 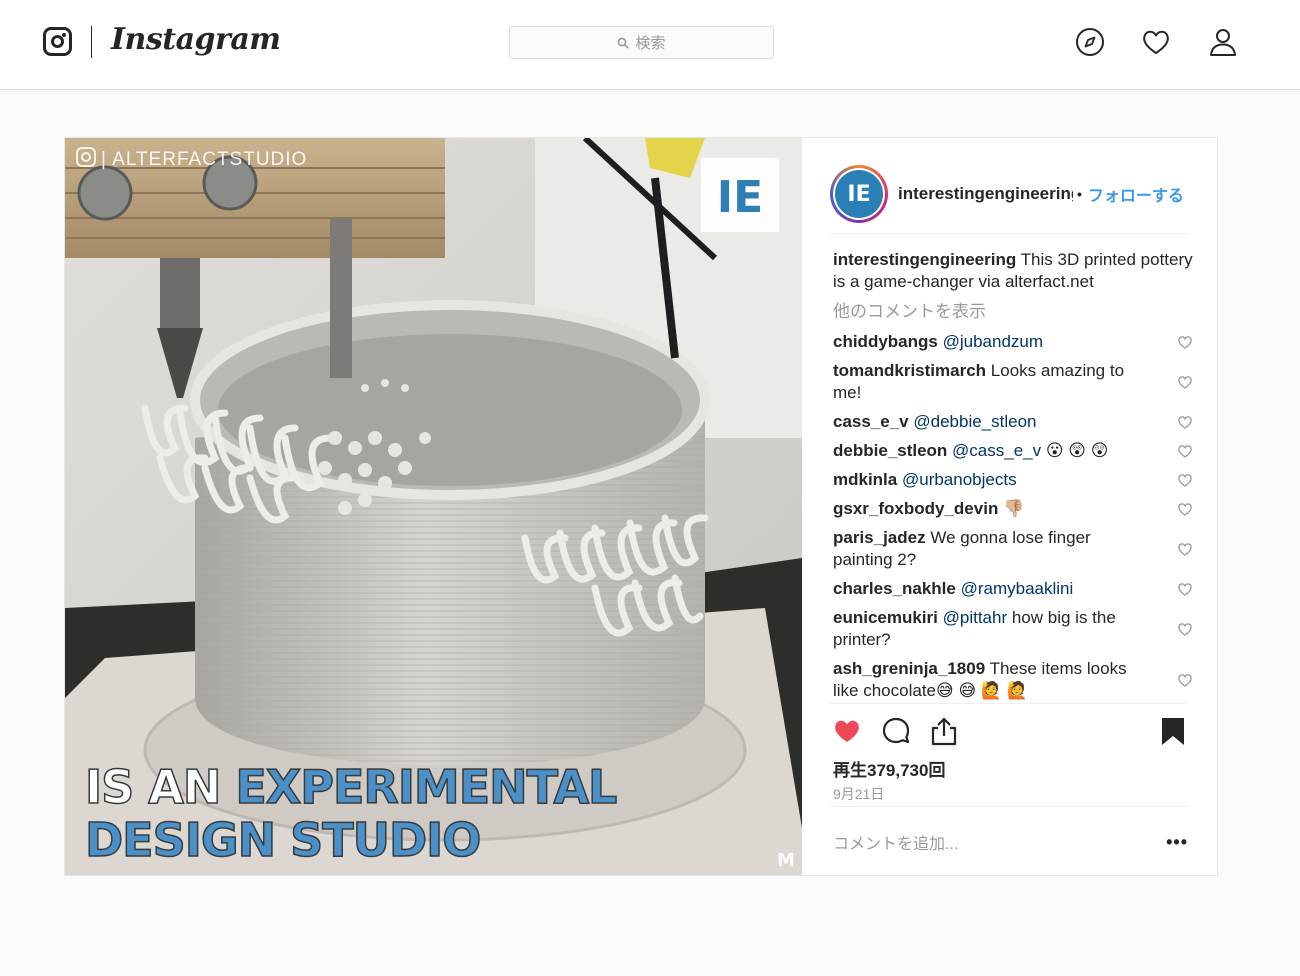 I want to click on watermark-text: | ALTERFACTSTUDIO, so click(x=204, y=159).